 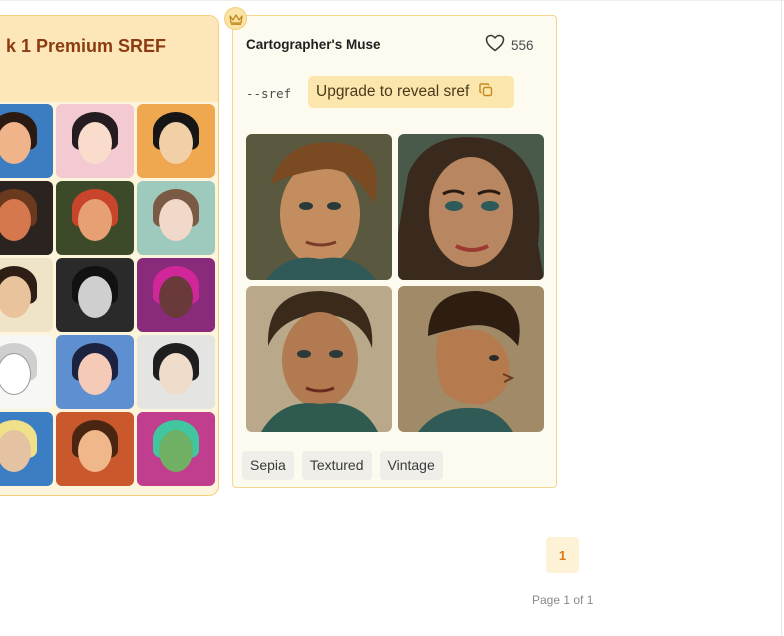 I want to click on tag-chip: Textured, so click(x=336, y=465).